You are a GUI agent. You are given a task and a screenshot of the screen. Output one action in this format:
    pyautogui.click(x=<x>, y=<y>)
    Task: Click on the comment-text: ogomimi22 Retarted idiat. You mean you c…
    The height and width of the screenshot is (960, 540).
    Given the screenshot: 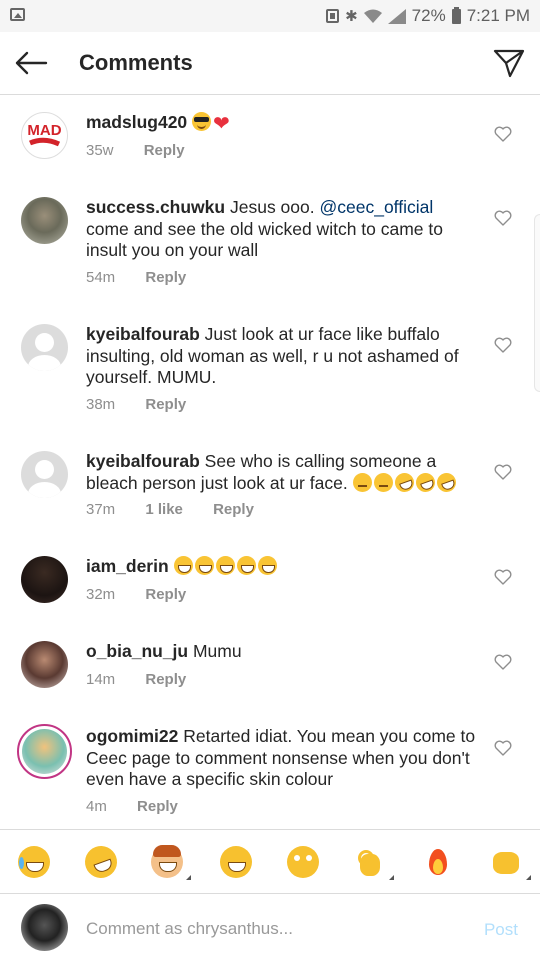 What is the action you would take?
    pyautogui.click(x=281, y=758)
    